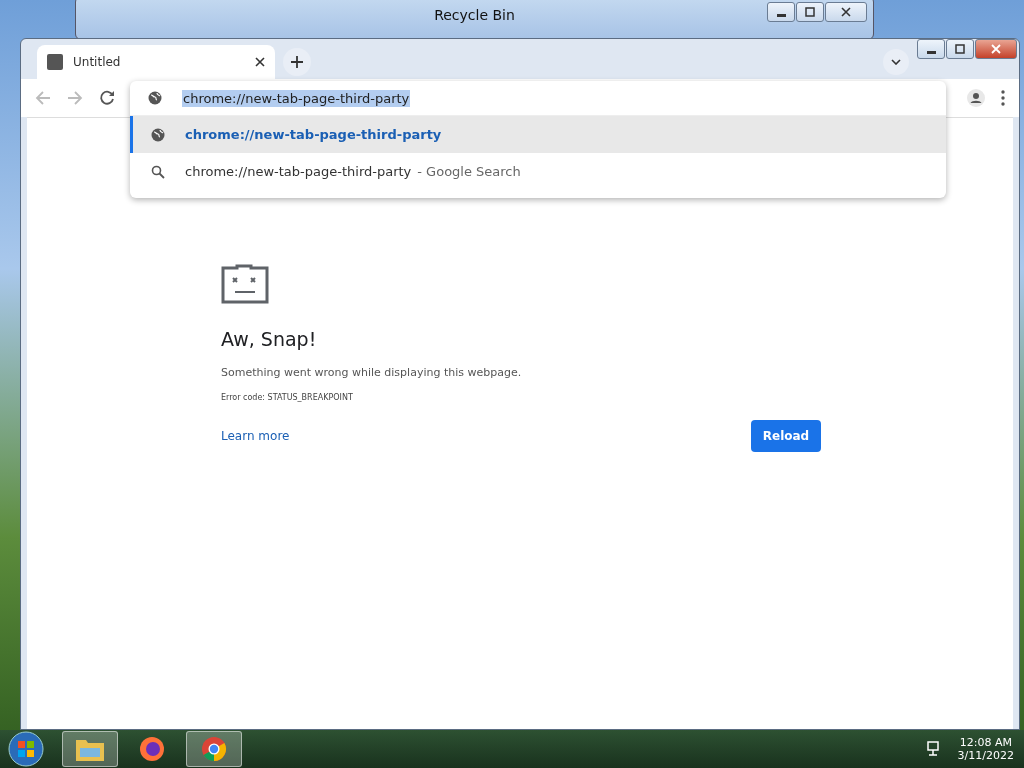 This screenshot has height=768, width=1024. I want to click on chevron-down-icon, so click(896, 62).